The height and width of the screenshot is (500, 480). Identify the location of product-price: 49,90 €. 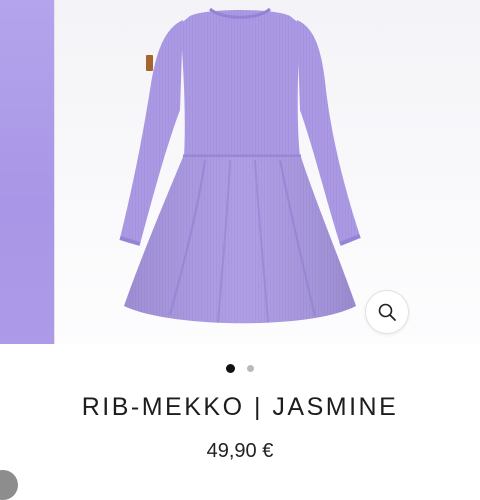
(240, 451).